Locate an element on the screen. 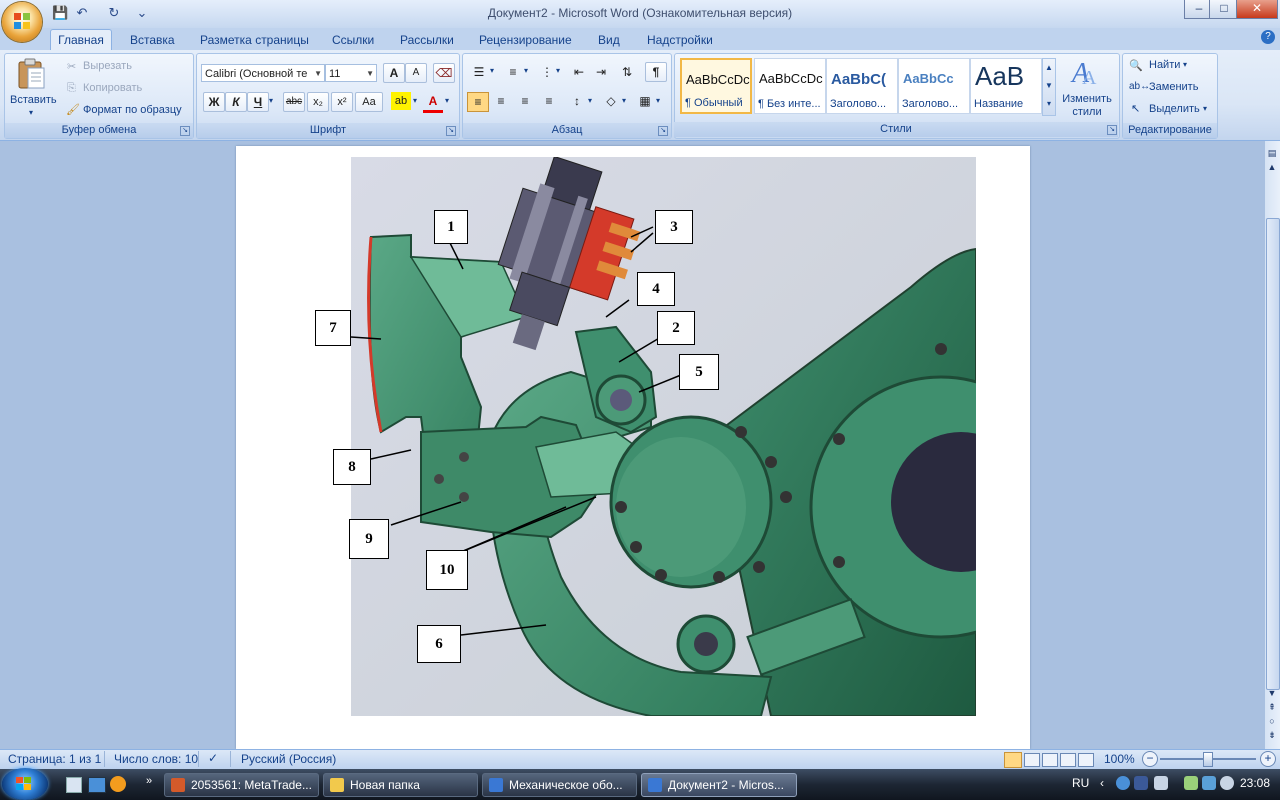  bold-button: Ж is located at coordinates (214, 102).